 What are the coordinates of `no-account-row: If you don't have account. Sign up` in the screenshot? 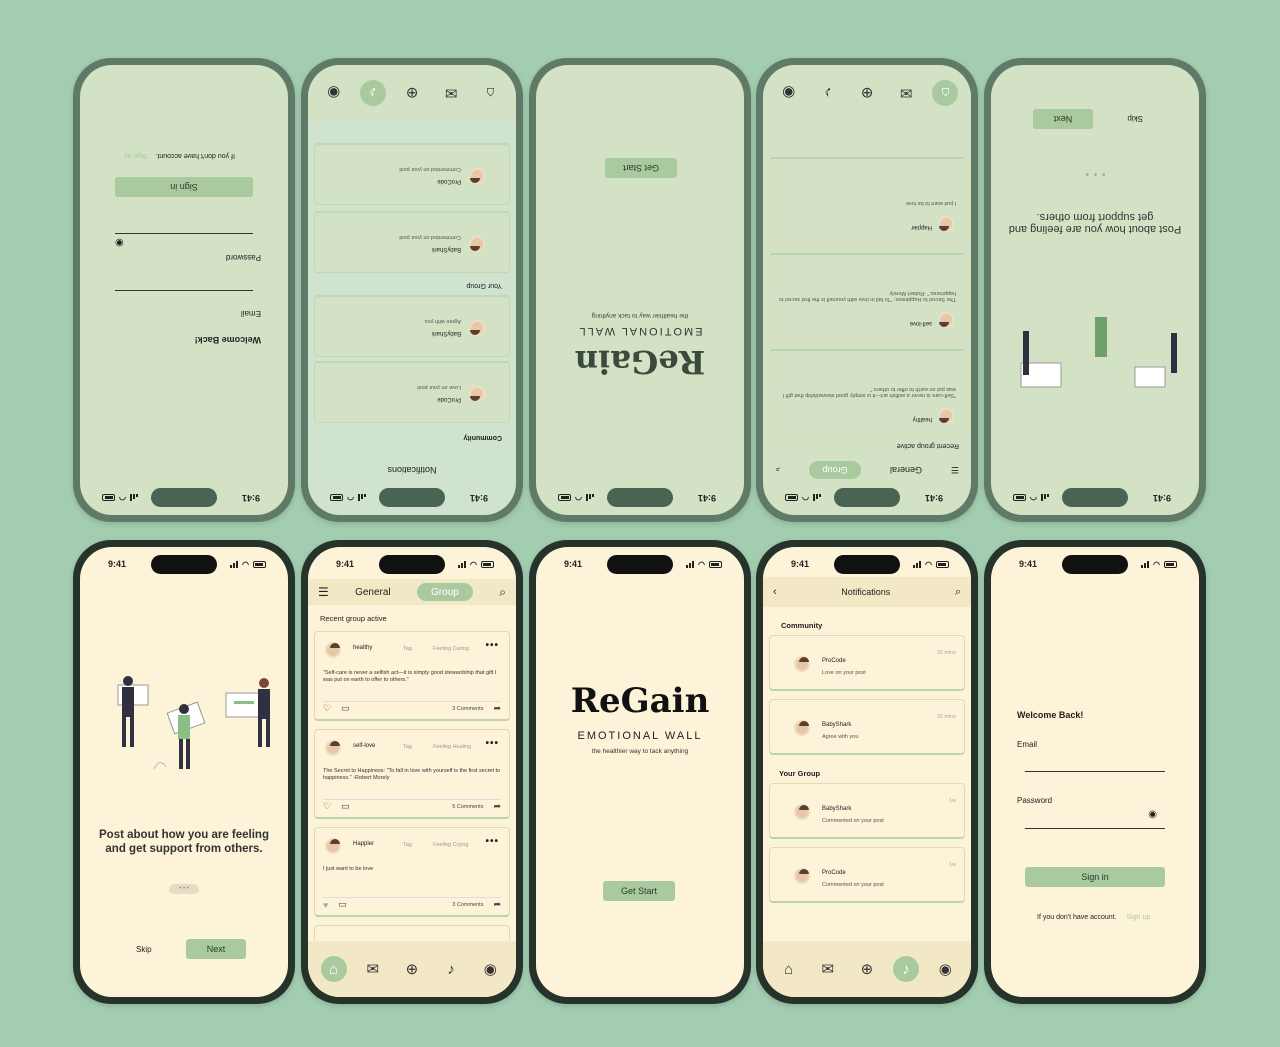 It's located at (1093, 917).